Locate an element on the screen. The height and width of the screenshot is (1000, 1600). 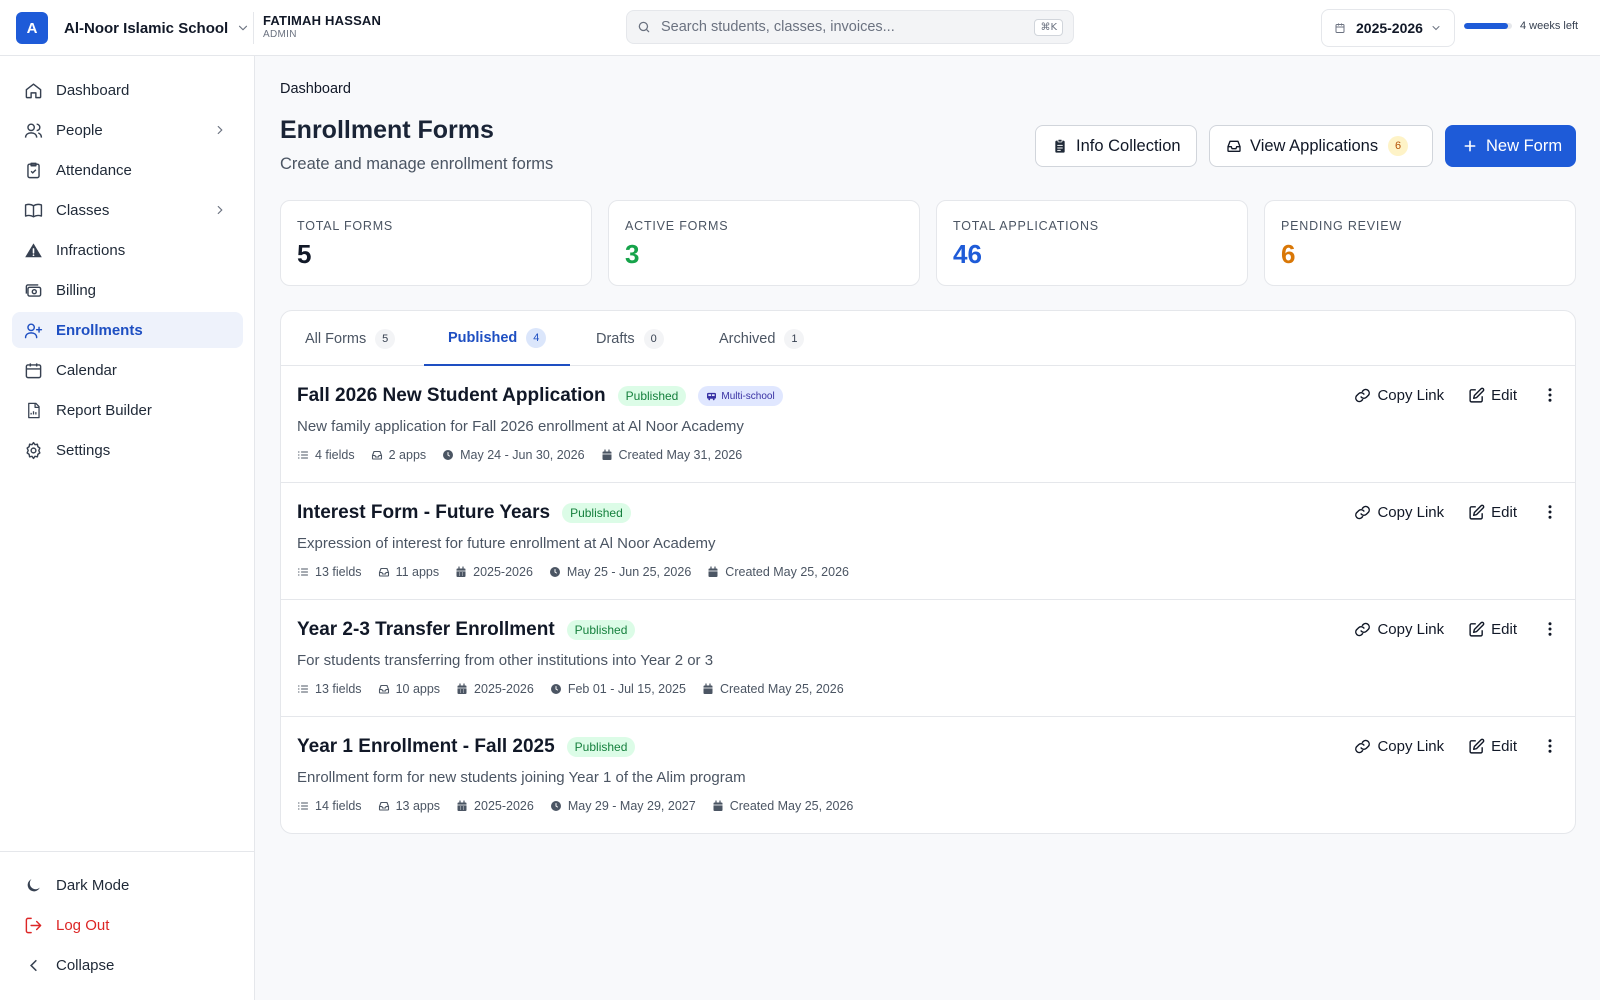
new-form-button: New Form is located at coordinates (1510, 146).